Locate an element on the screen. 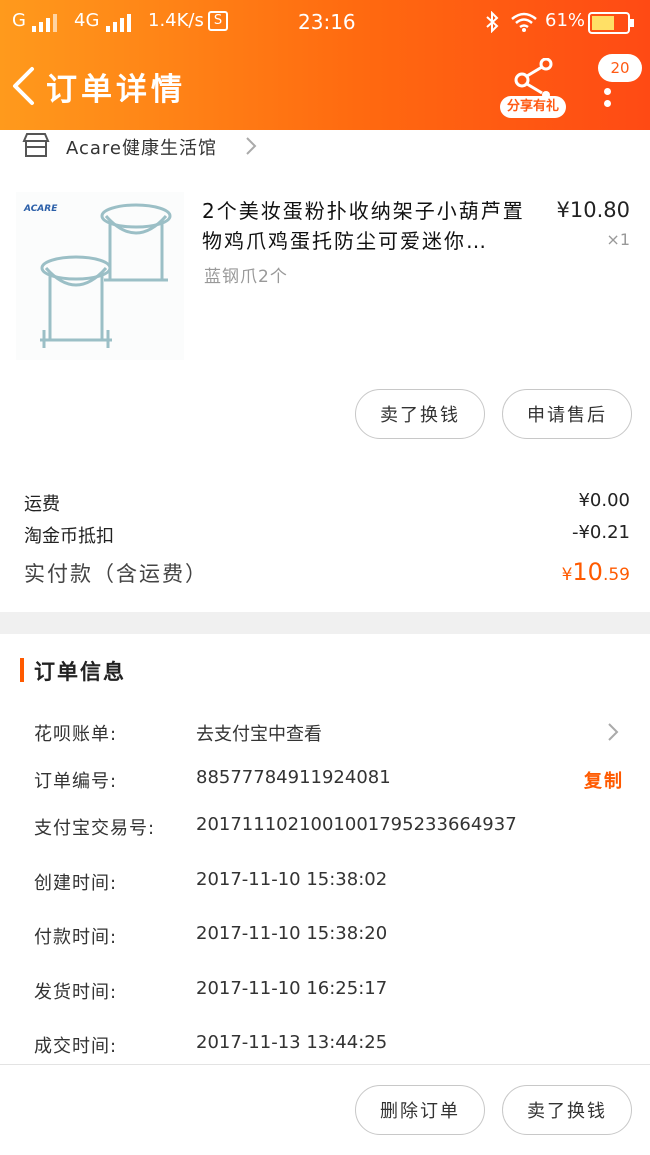 The width and height of the screenshot is (650, 1155). product-quantity: ×1 is located at coordinates (618, 239).